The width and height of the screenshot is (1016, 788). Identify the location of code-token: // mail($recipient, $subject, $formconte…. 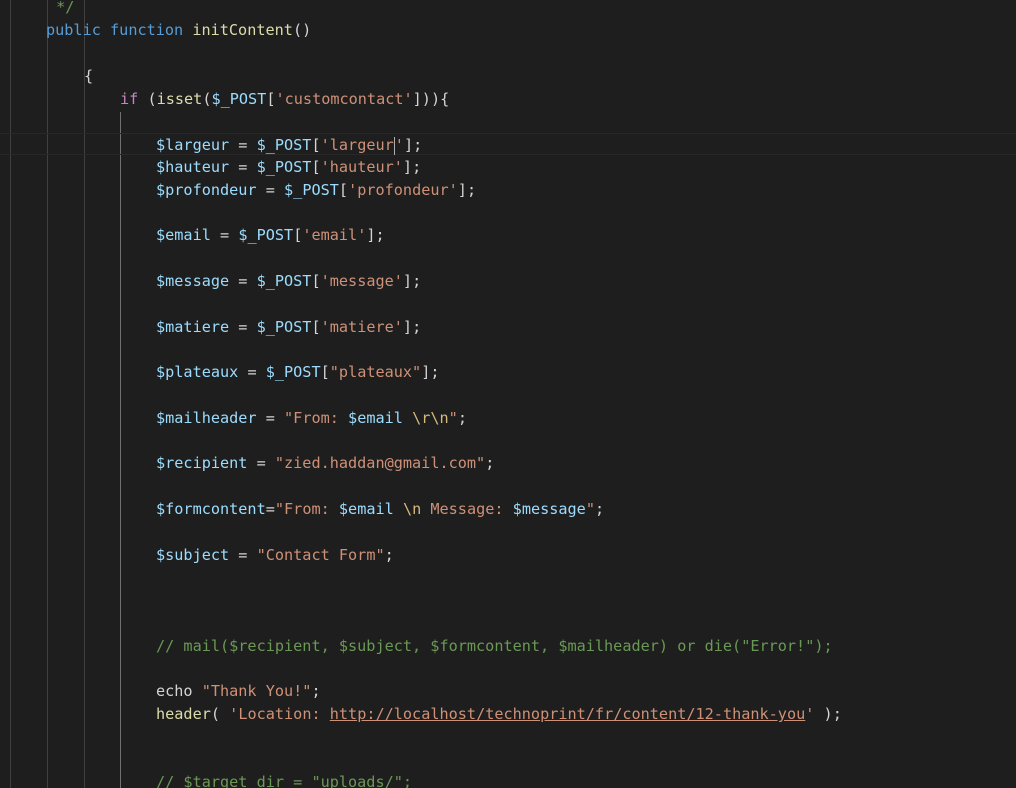
(494, 646).